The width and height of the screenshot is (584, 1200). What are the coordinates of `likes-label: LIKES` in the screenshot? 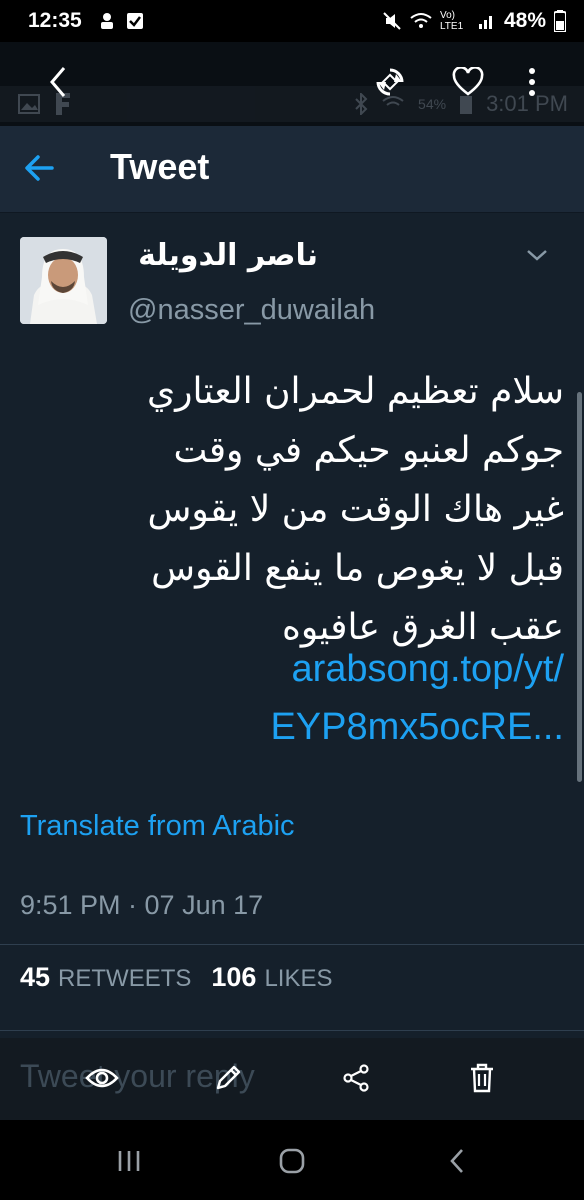 It's located at (298, 979).